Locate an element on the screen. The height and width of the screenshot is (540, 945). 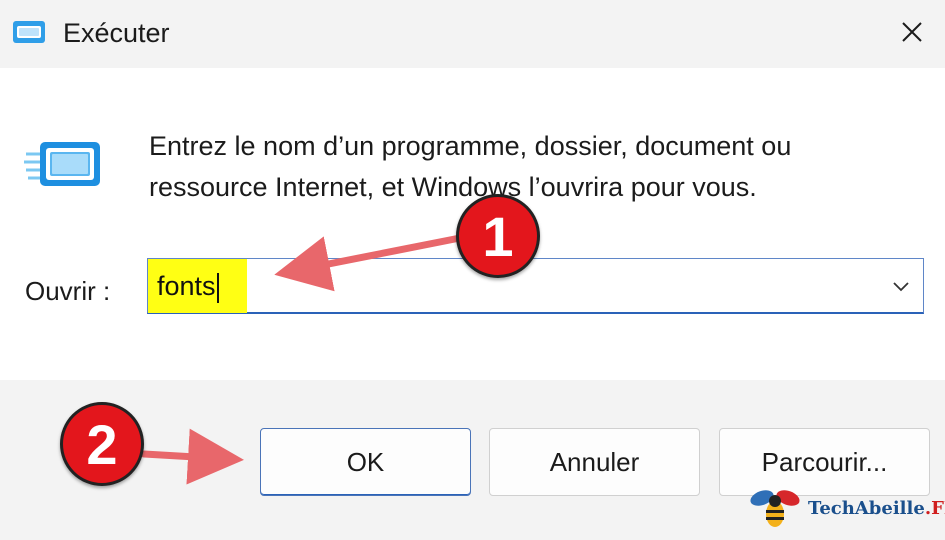
window-title: Exécuter is located at coordinates (116, 33).